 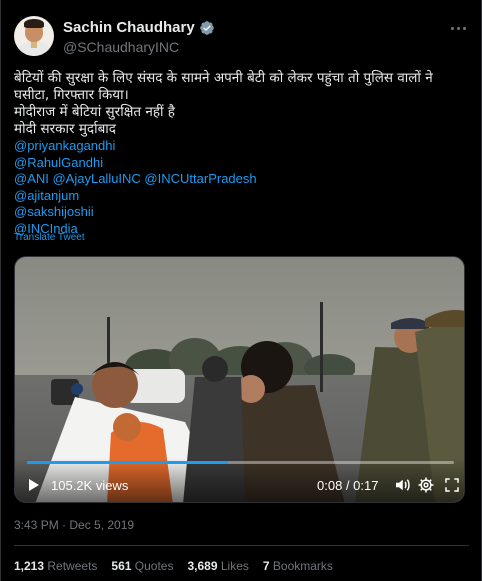 What do you see at coordinates (266, 566) in the screenshot?
I see `bookmarks-count: 7` at bounding box center [266, 566].